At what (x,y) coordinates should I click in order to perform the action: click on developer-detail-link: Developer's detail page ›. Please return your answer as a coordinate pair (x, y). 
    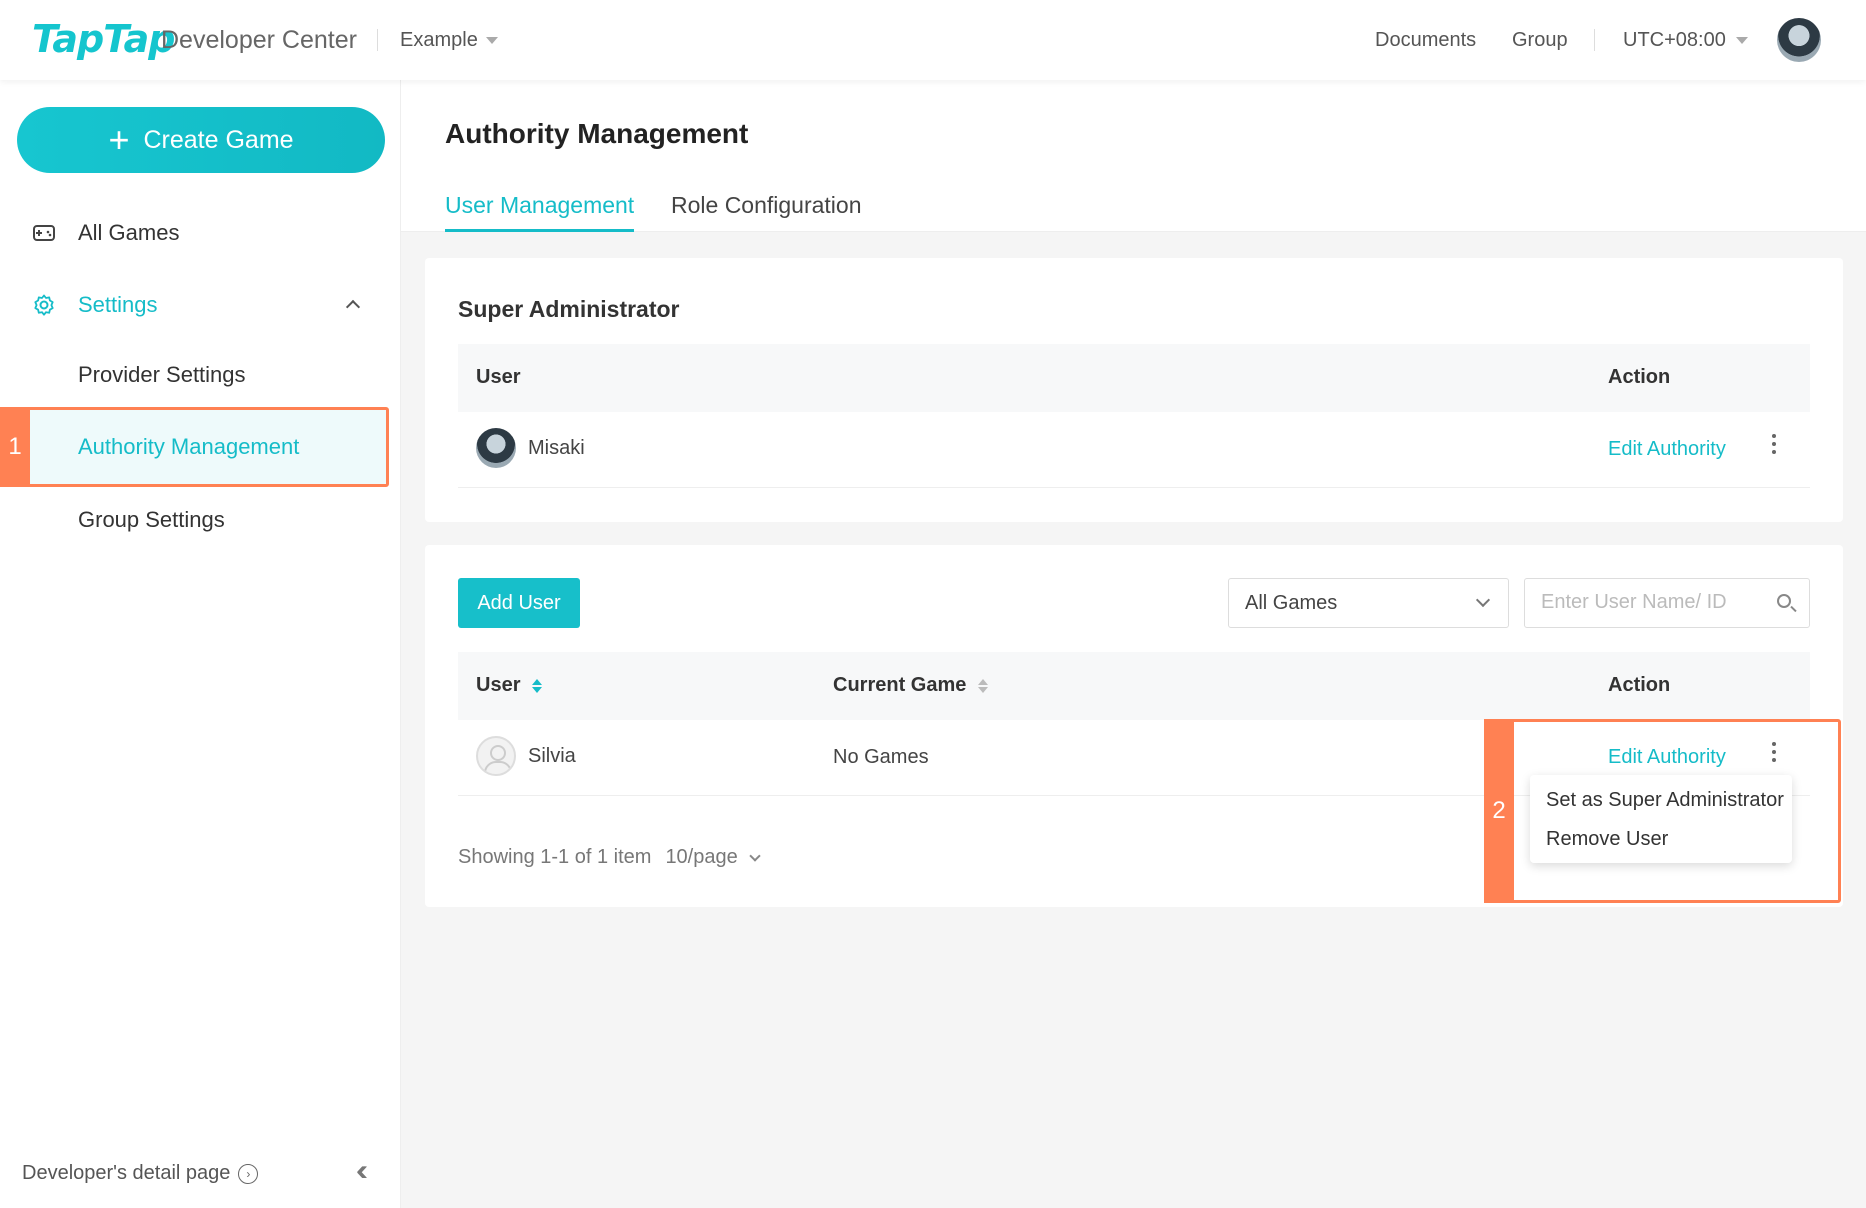
    Looking at the image, I should click on (140, 1173).